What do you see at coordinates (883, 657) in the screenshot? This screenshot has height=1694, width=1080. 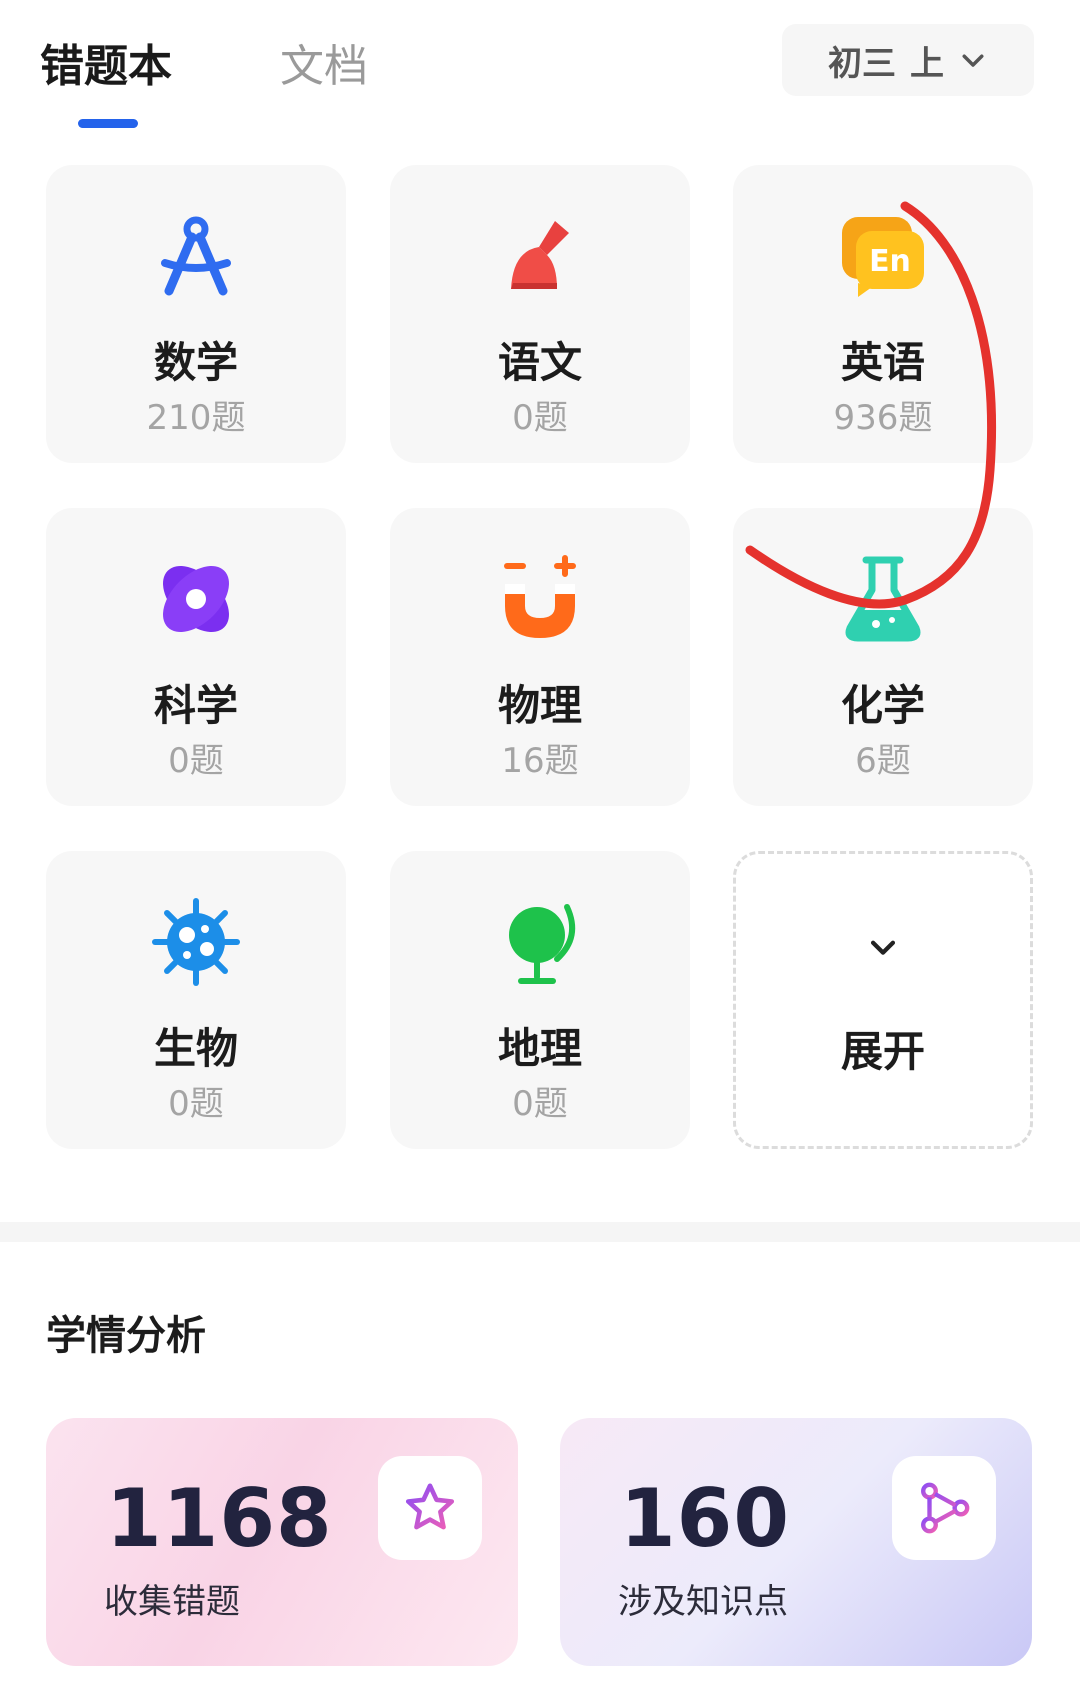 I see `subject-card-chemistry: 化学 6题` at bounding box center [883, 657].